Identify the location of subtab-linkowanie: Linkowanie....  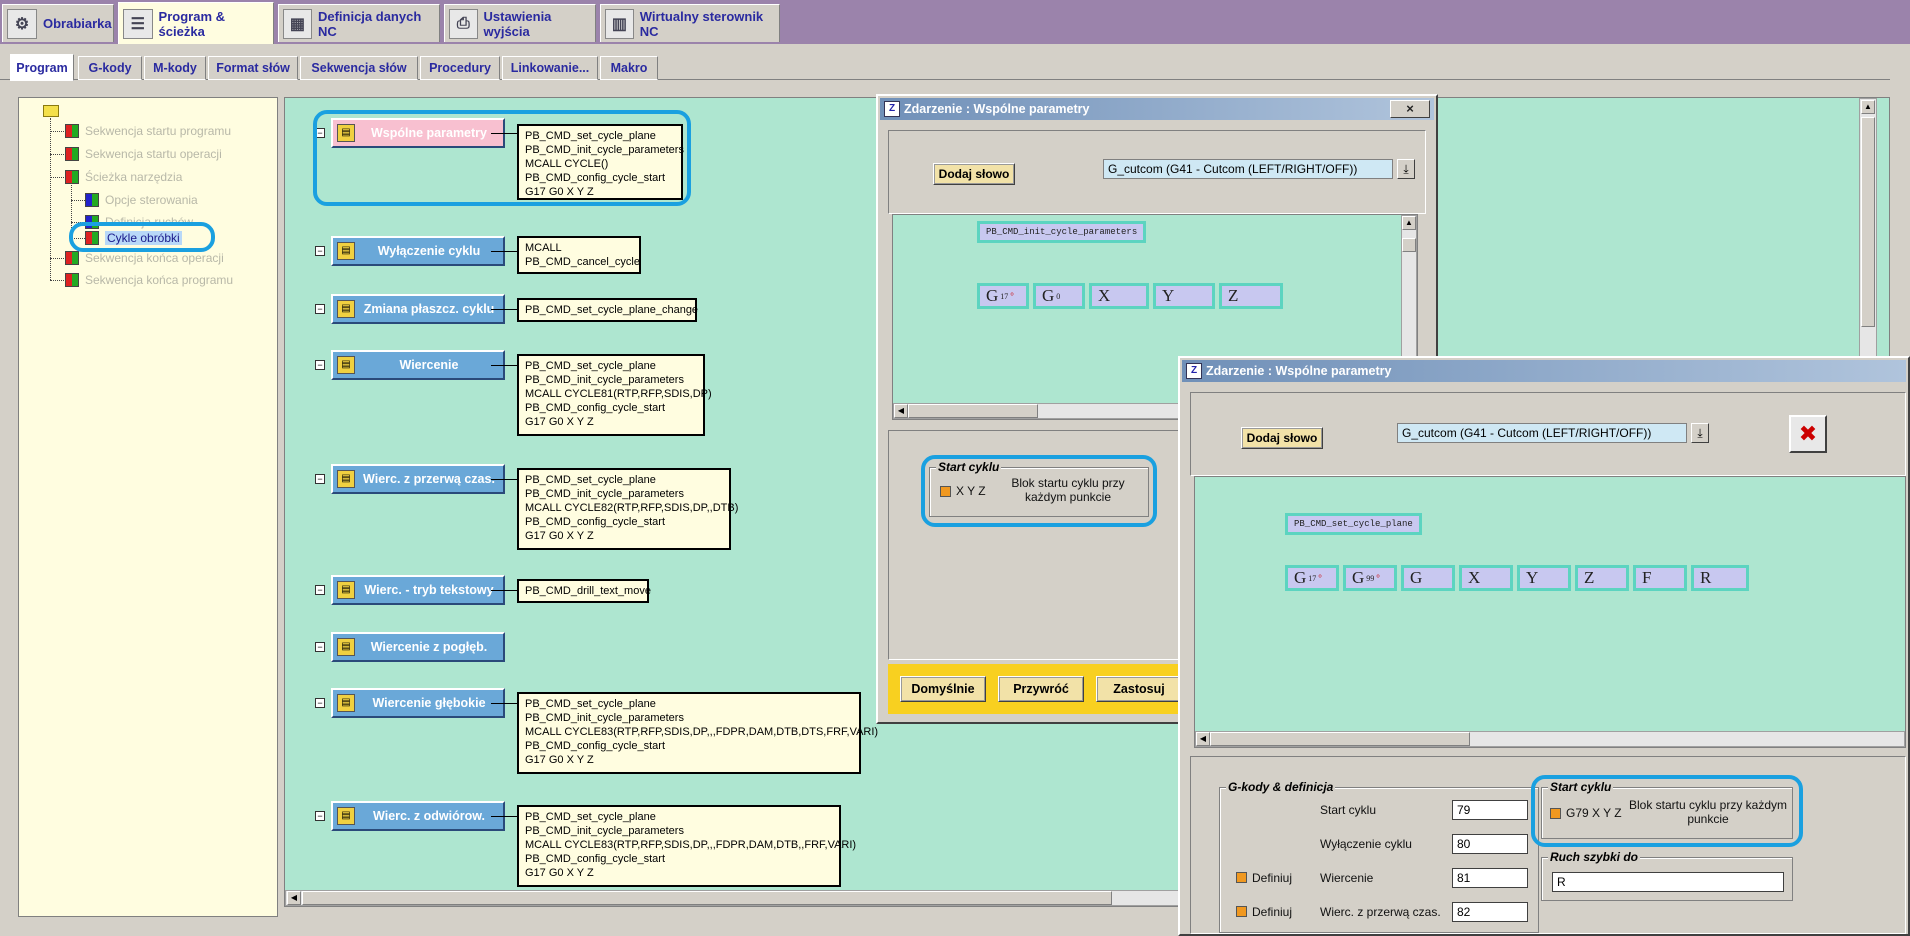
(550, 68).